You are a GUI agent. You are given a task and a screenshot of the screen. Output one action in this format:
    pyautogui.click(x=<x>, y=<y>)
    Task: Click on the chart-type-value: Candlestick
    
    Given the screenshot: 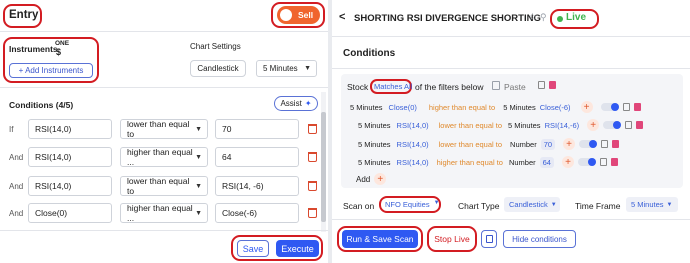 What is the action you would take?
    pyautogui.click(x=528, y=204)
    